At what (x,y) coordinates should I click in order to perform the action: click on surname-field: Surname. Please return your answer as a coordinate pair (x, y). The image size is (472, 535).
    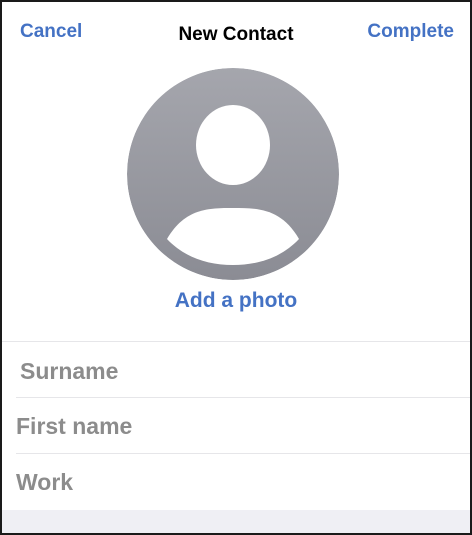
    Looking at the image, I should click on (245, 371).